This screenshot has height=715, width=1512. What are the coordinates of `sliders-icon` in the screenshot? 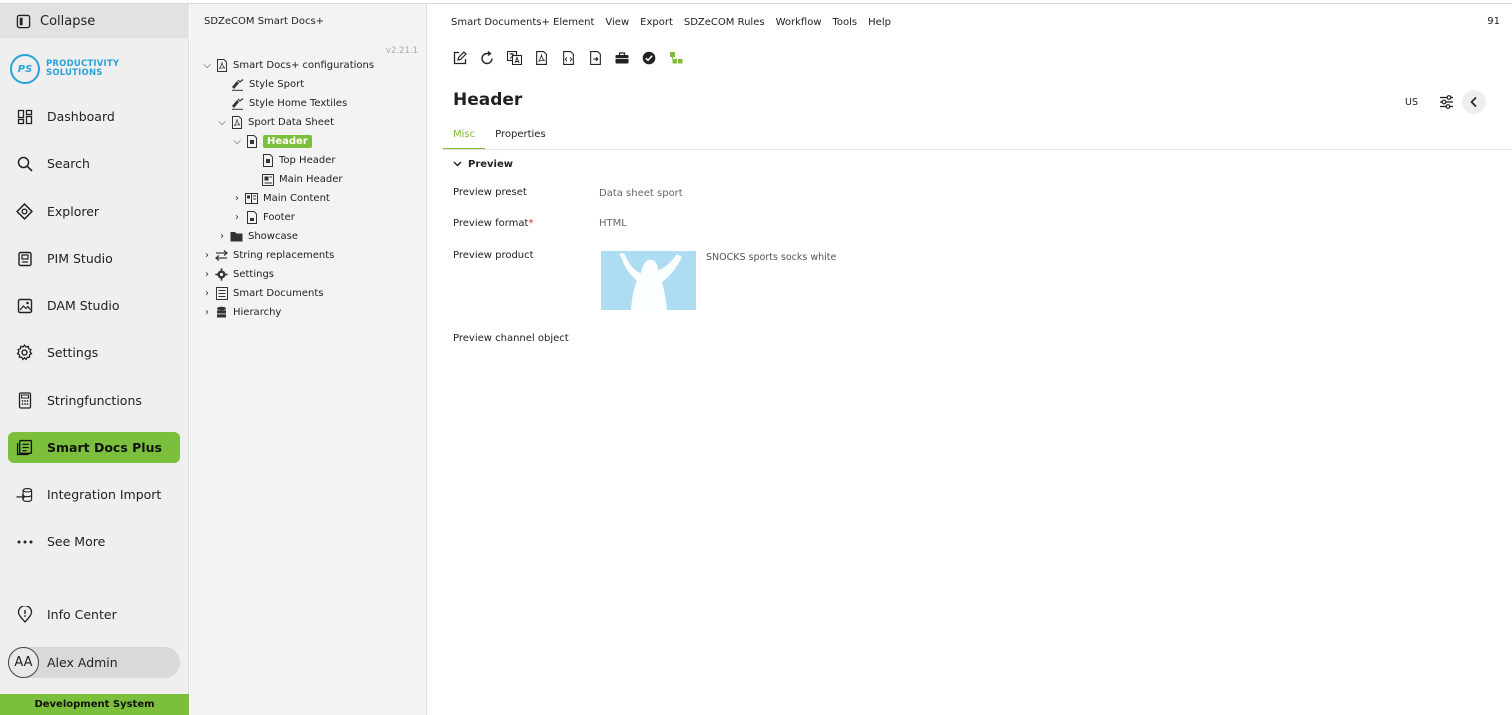 It's located at (1446, 102).